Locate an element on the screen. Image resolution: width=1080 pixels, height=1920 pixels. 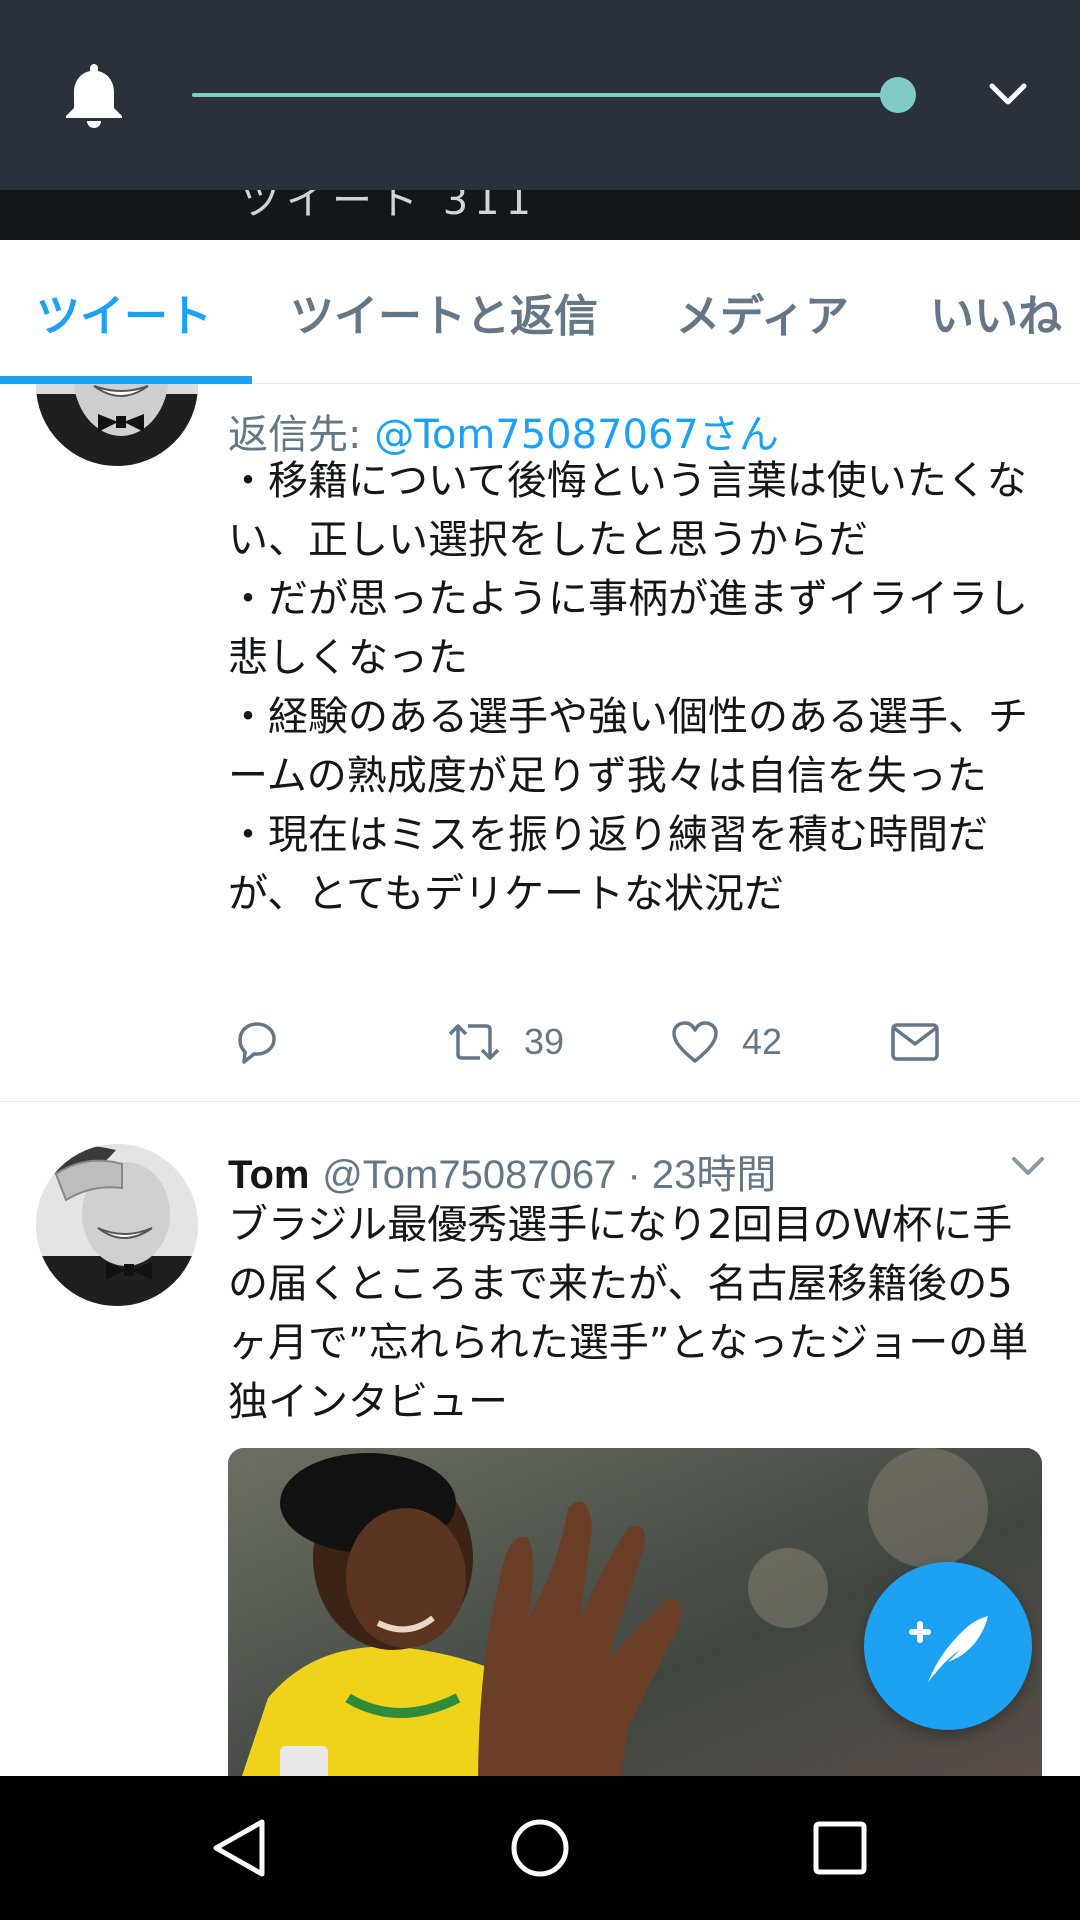
share-dm-button is located at coordinates (915, 1042).